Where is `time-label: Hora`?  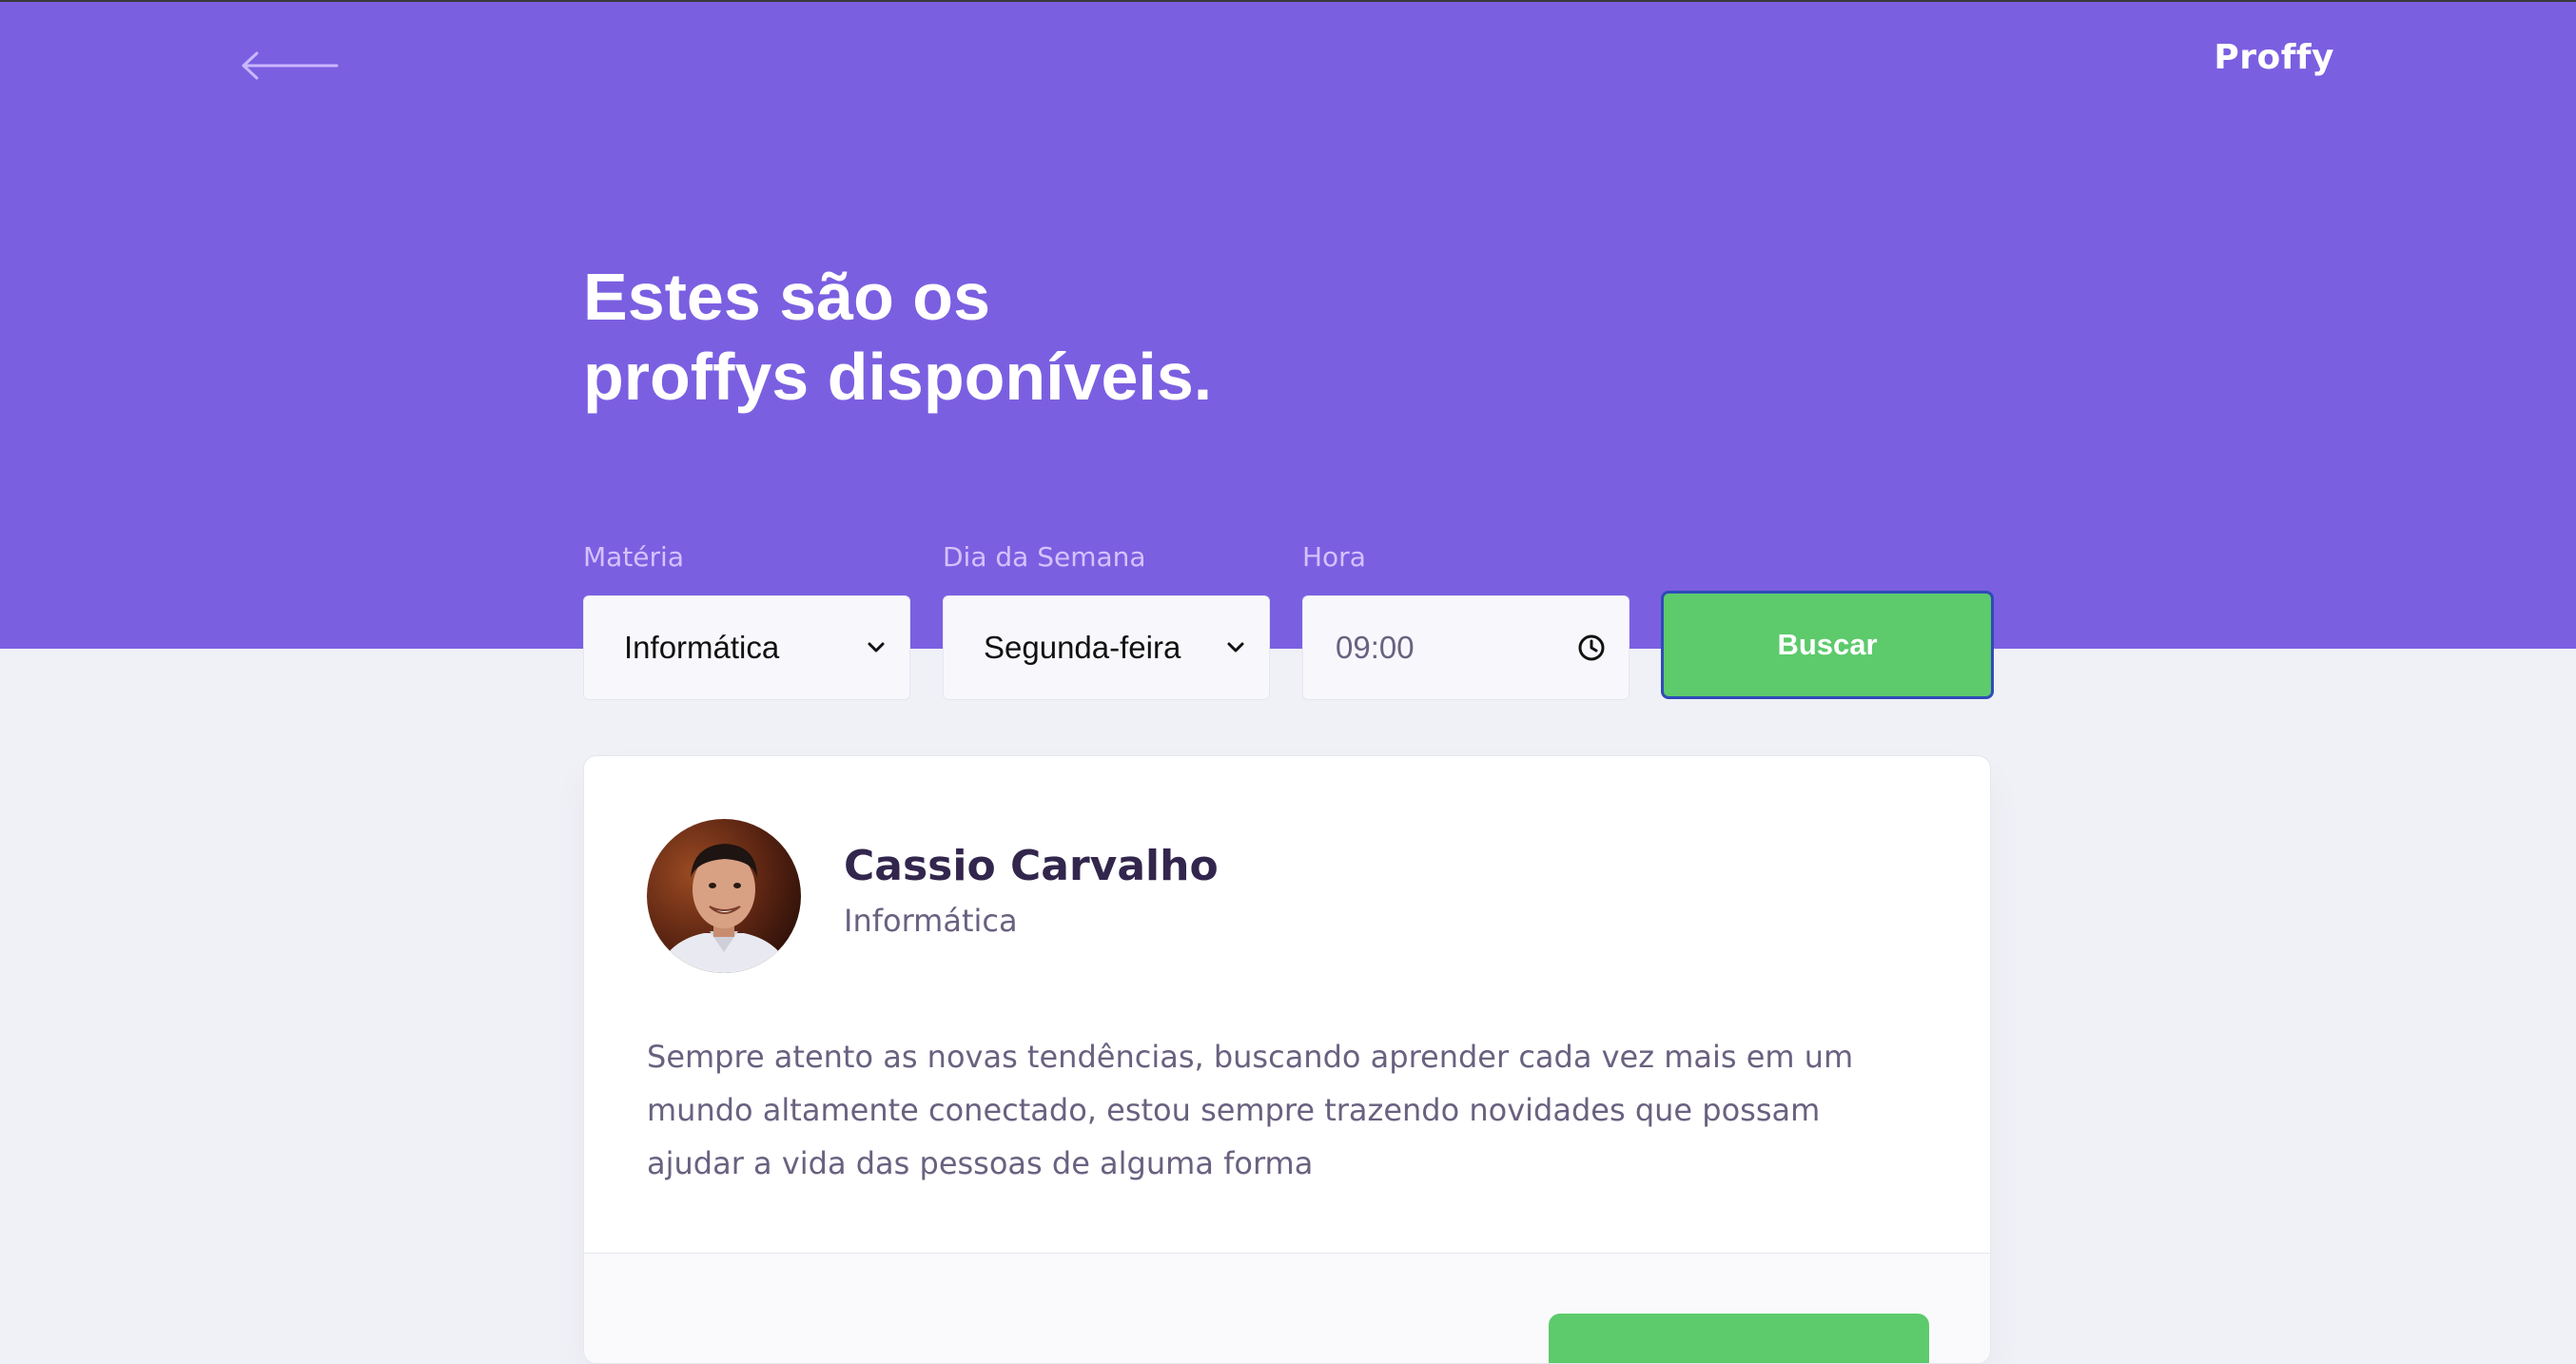 time-label: Hora is located at coordinates (1334, 557).